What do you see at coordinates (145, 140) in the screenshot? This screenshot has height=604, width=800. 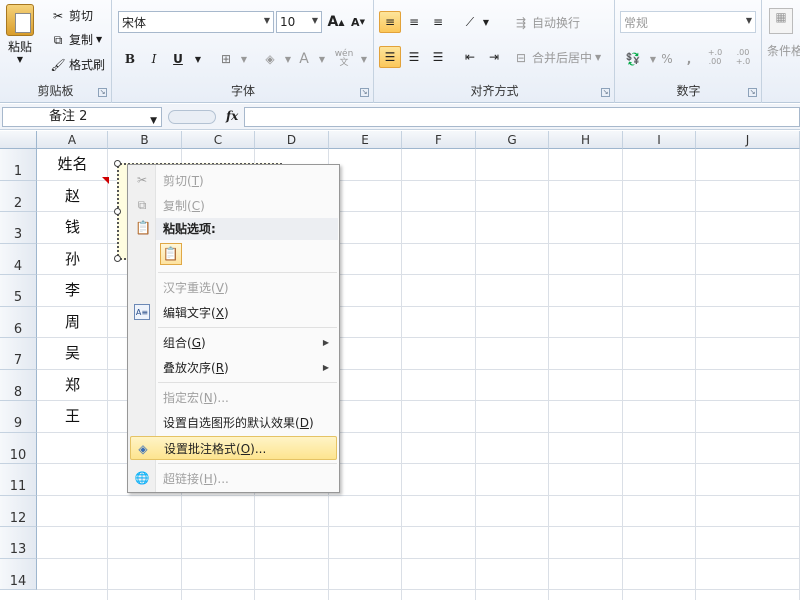 I see `column-header: B` at bounding box center [145, 140].